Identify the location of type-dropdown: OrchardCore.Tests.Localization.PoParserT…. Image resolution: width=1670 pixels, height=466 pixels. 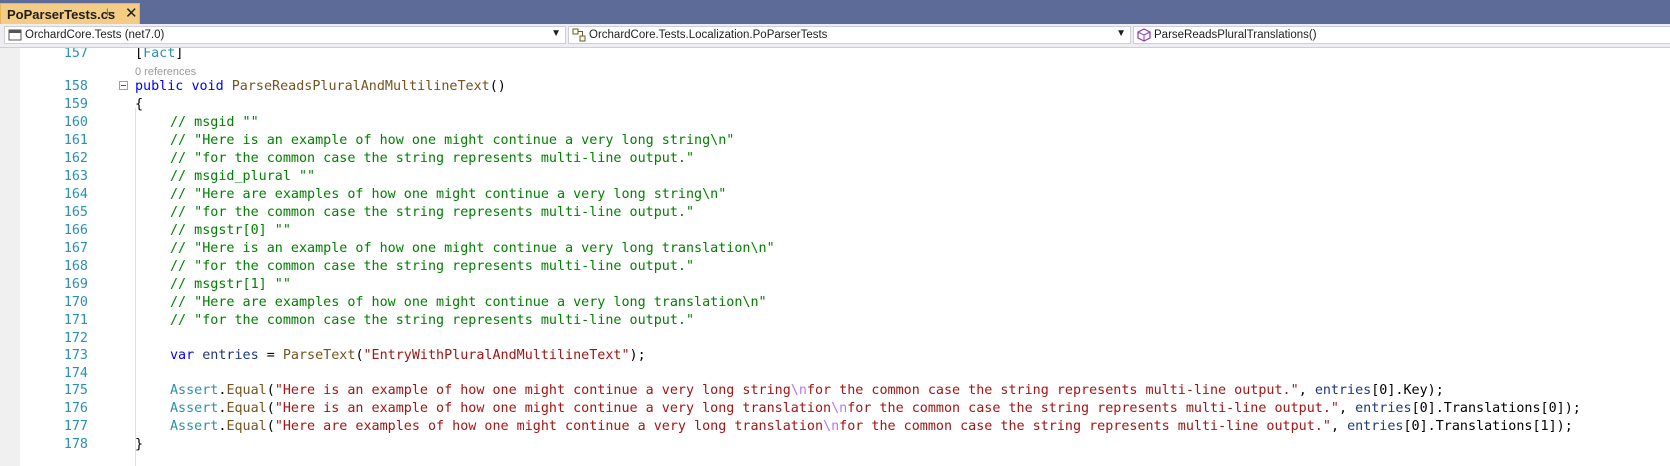
(849, 35).